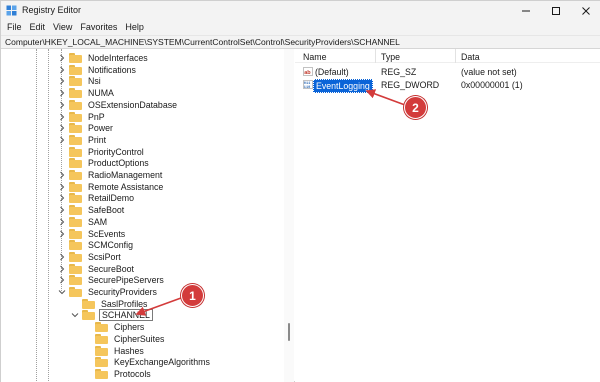  I want to click on tree-item-label: RadioManagement, so click(125, 175).